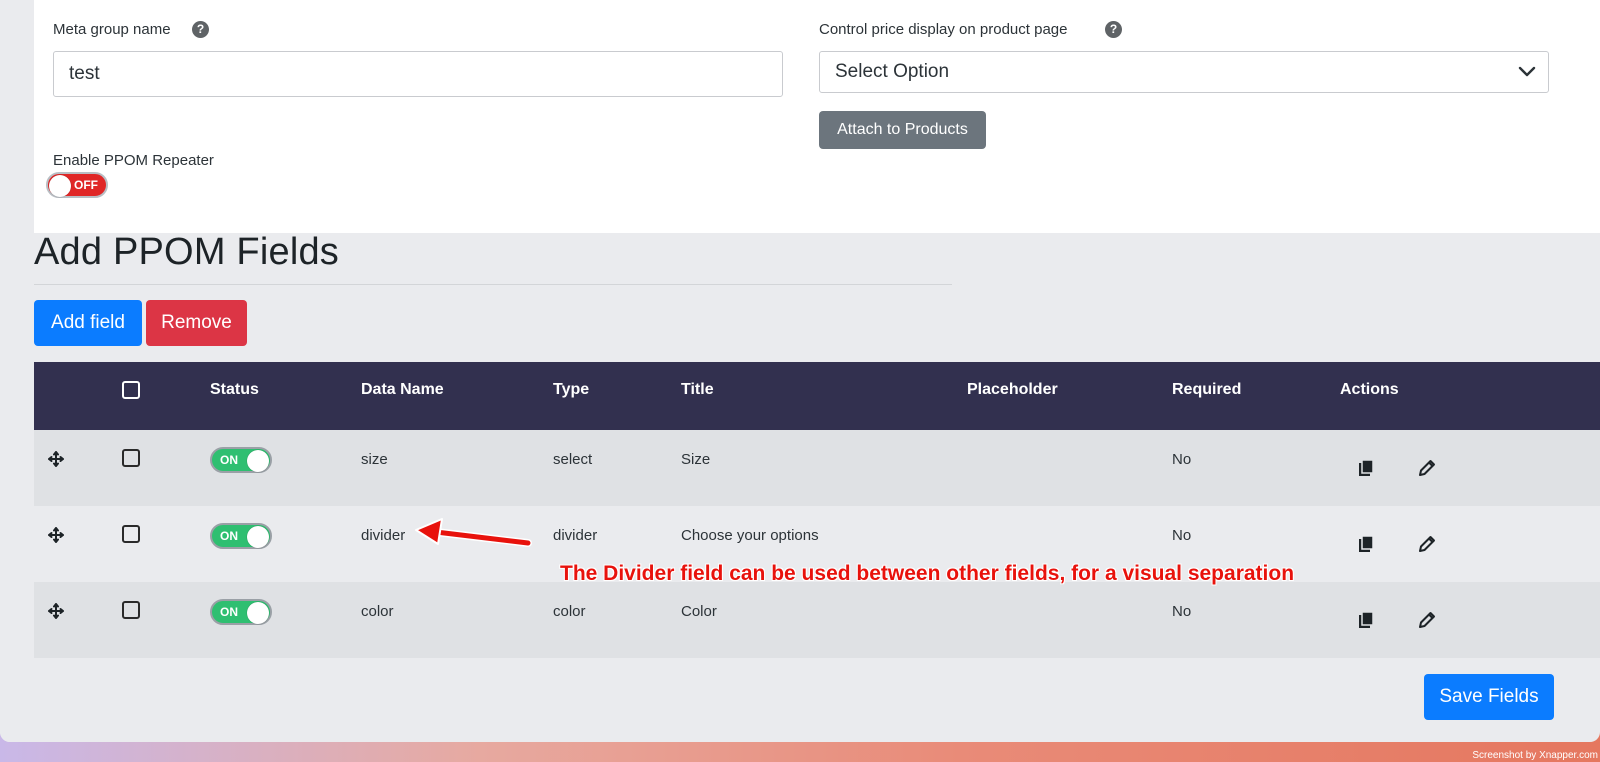  What do you see at coordinates (1527, 71) in the screenshot?
I see `chevron-down-icon` at bounding box center [1527, 71].